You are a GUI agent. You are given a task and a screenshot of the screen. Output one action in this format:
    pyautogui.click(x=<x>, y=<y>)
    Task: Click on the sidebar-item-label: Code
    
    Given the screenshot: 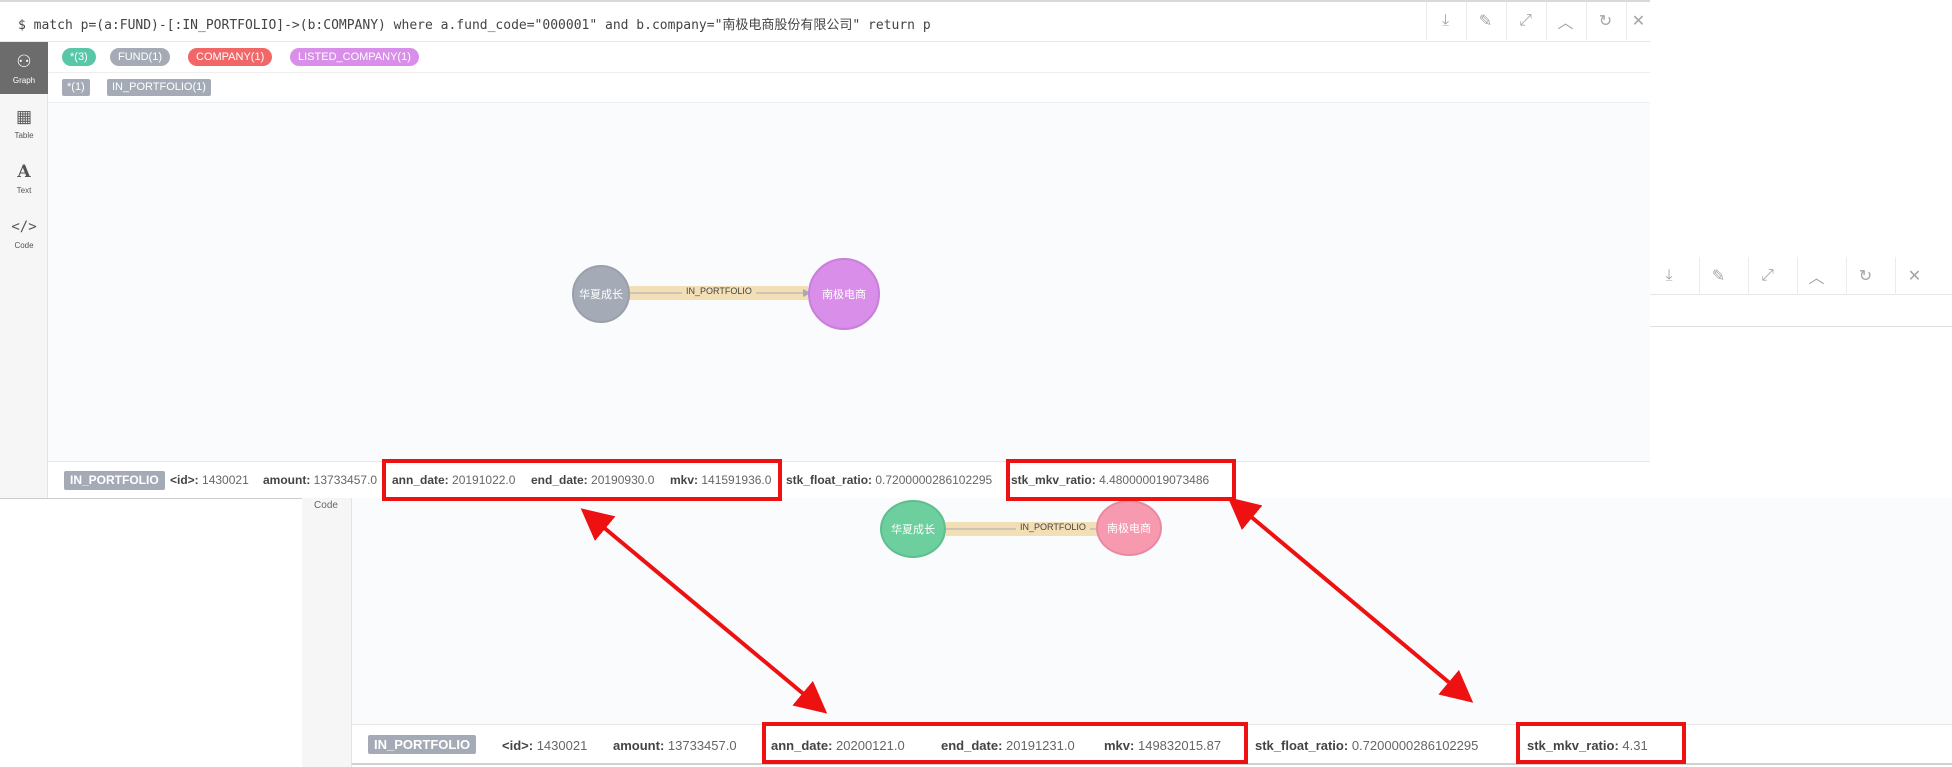 What is the action you would take?
    pyautogui.click(x=24, y=245)
    